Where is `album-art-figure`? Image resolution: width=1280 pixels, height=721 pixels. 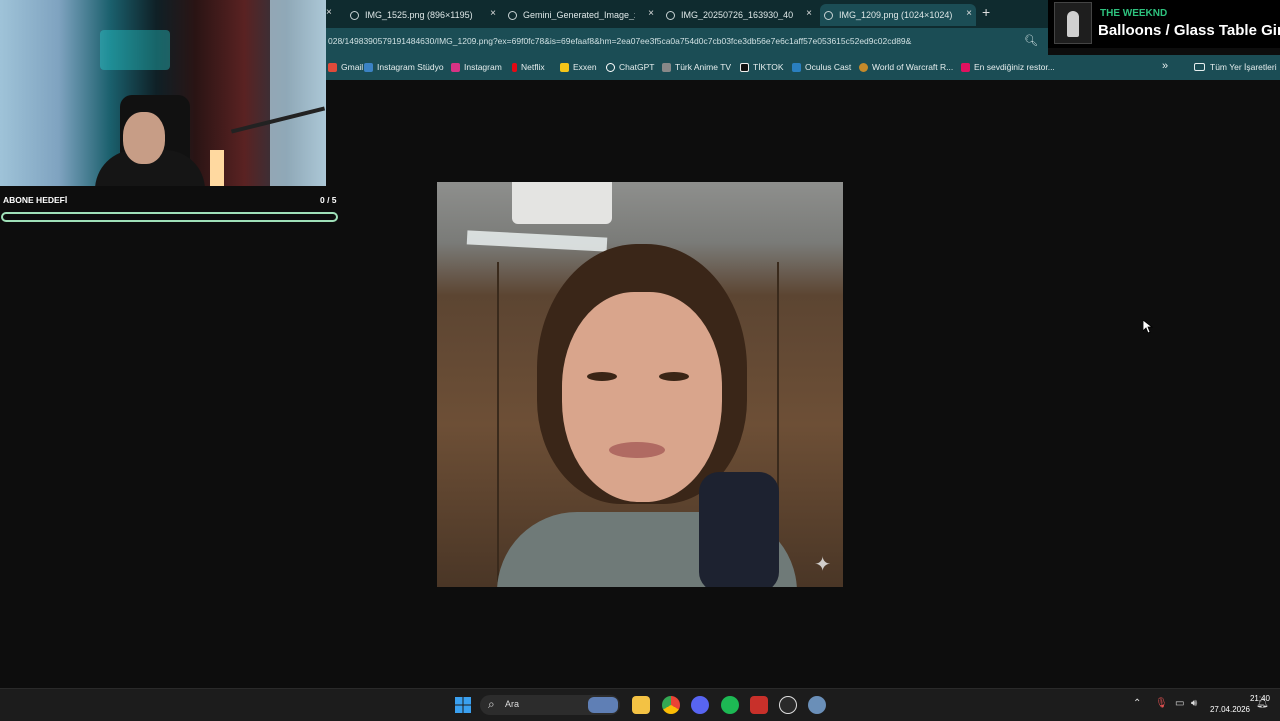 album-art-figure is located at coordinates (1073, 24).